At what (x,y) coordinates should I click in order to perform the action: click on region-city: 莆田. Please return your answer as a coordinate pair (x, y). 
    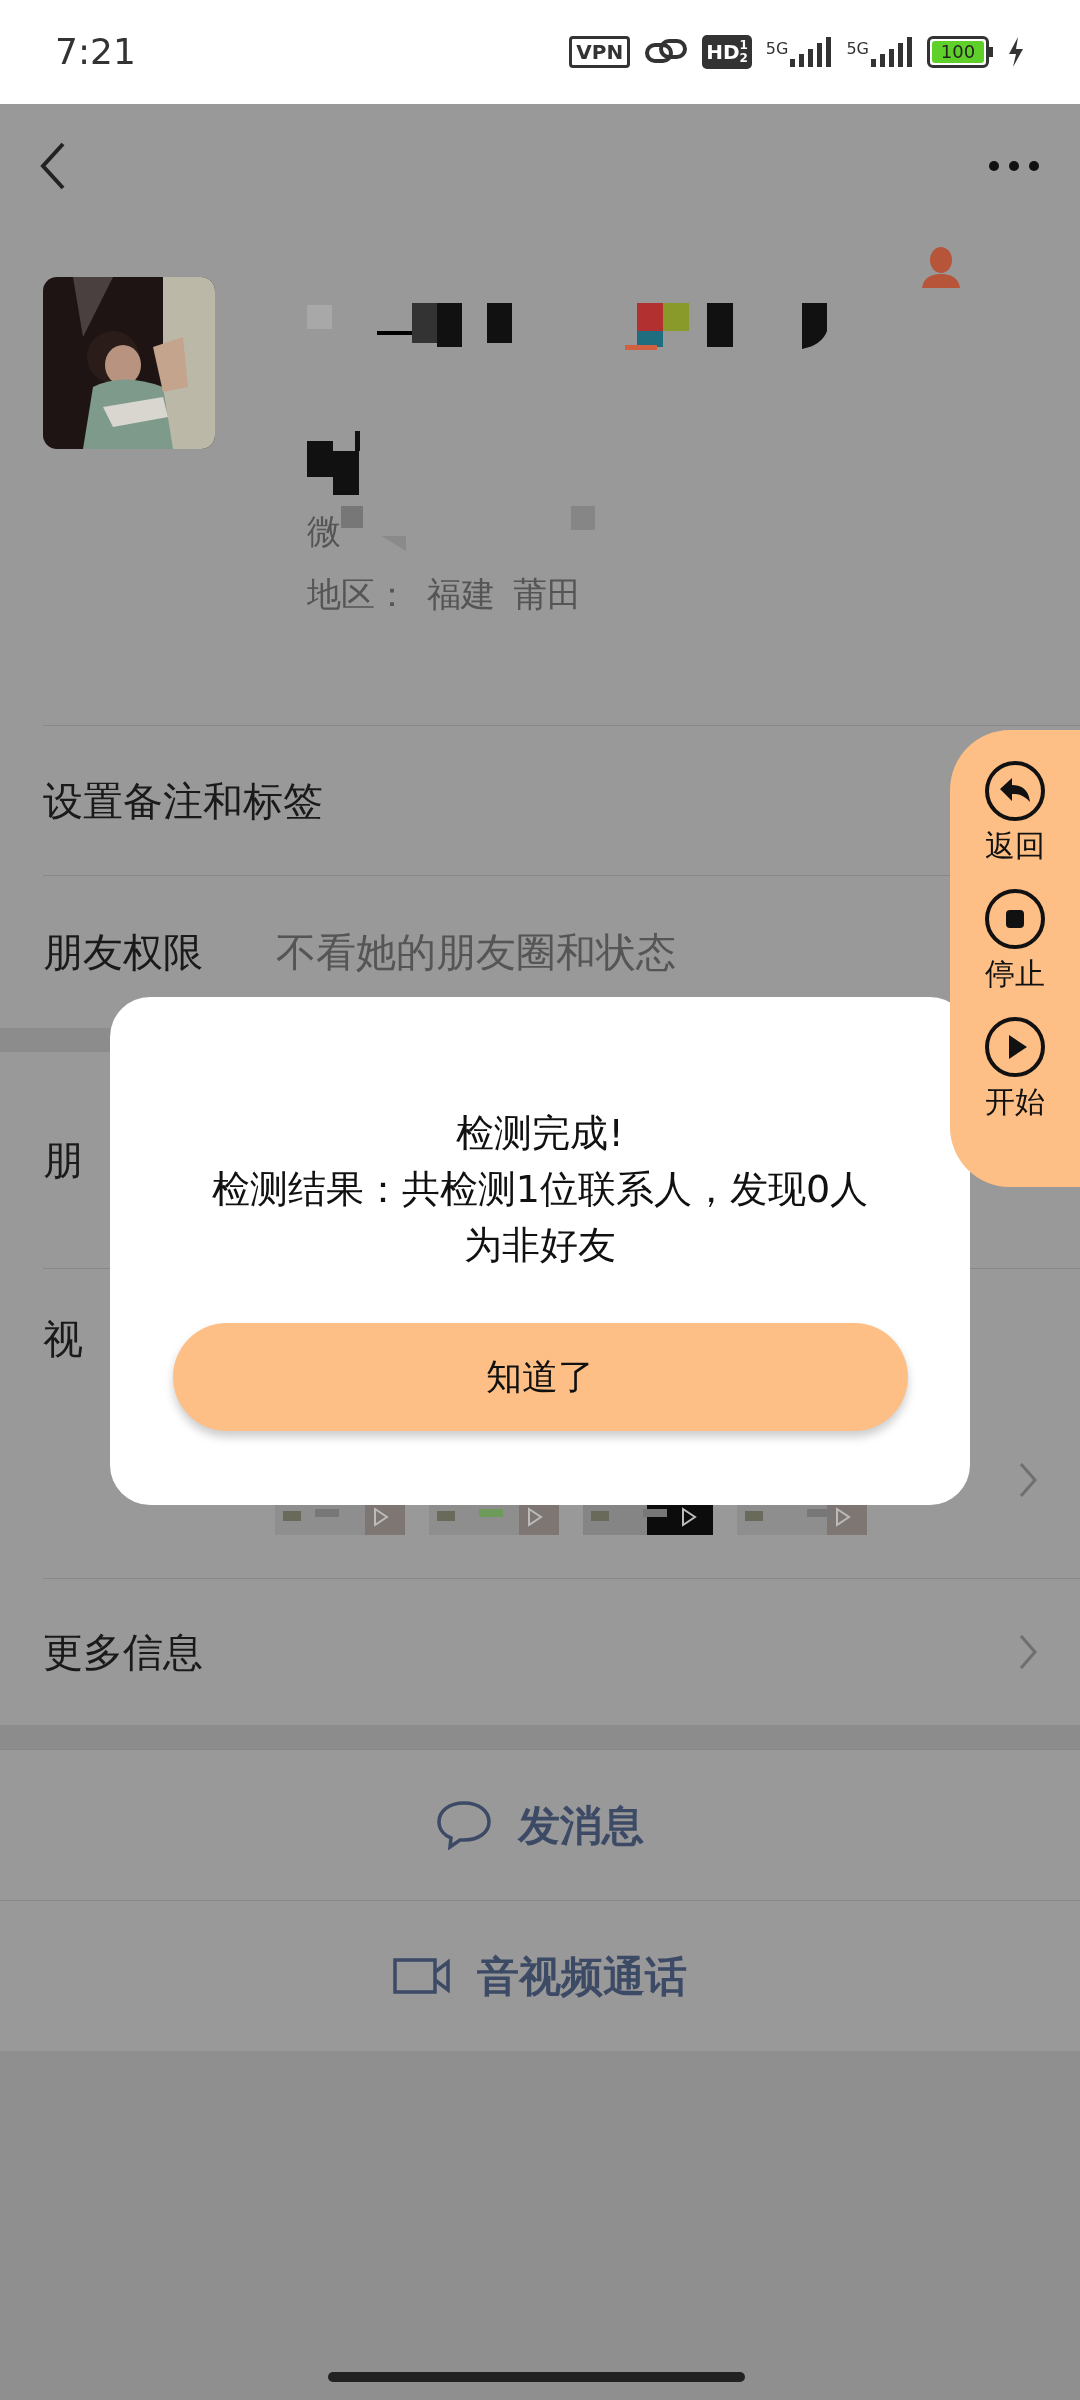
    Looking at the image, I should click on (547, 594).